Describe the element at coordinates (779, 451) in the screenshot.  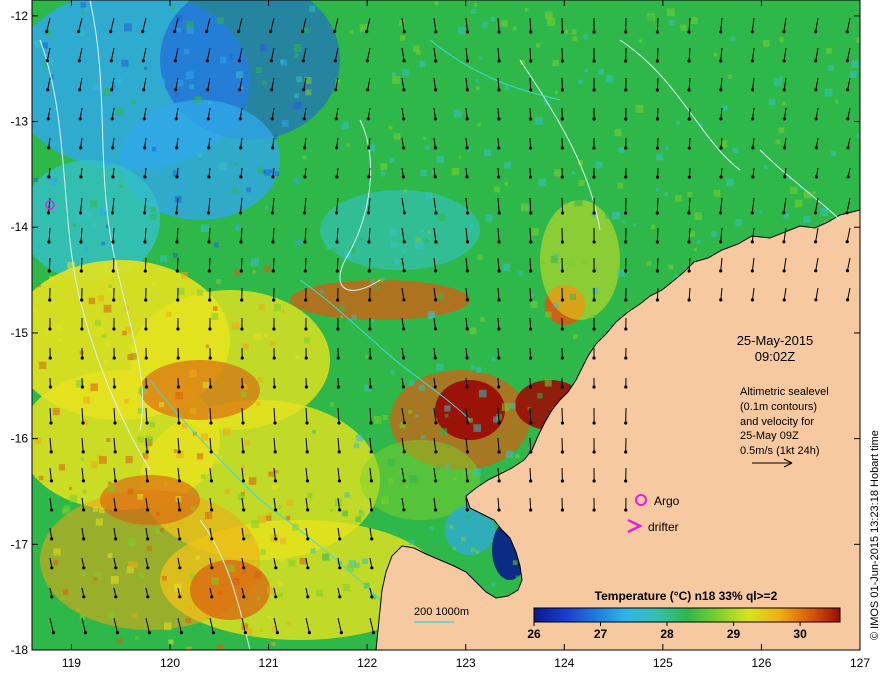
I see `altimetry-line: 0.5m/s (1kt 24h)` at that location.